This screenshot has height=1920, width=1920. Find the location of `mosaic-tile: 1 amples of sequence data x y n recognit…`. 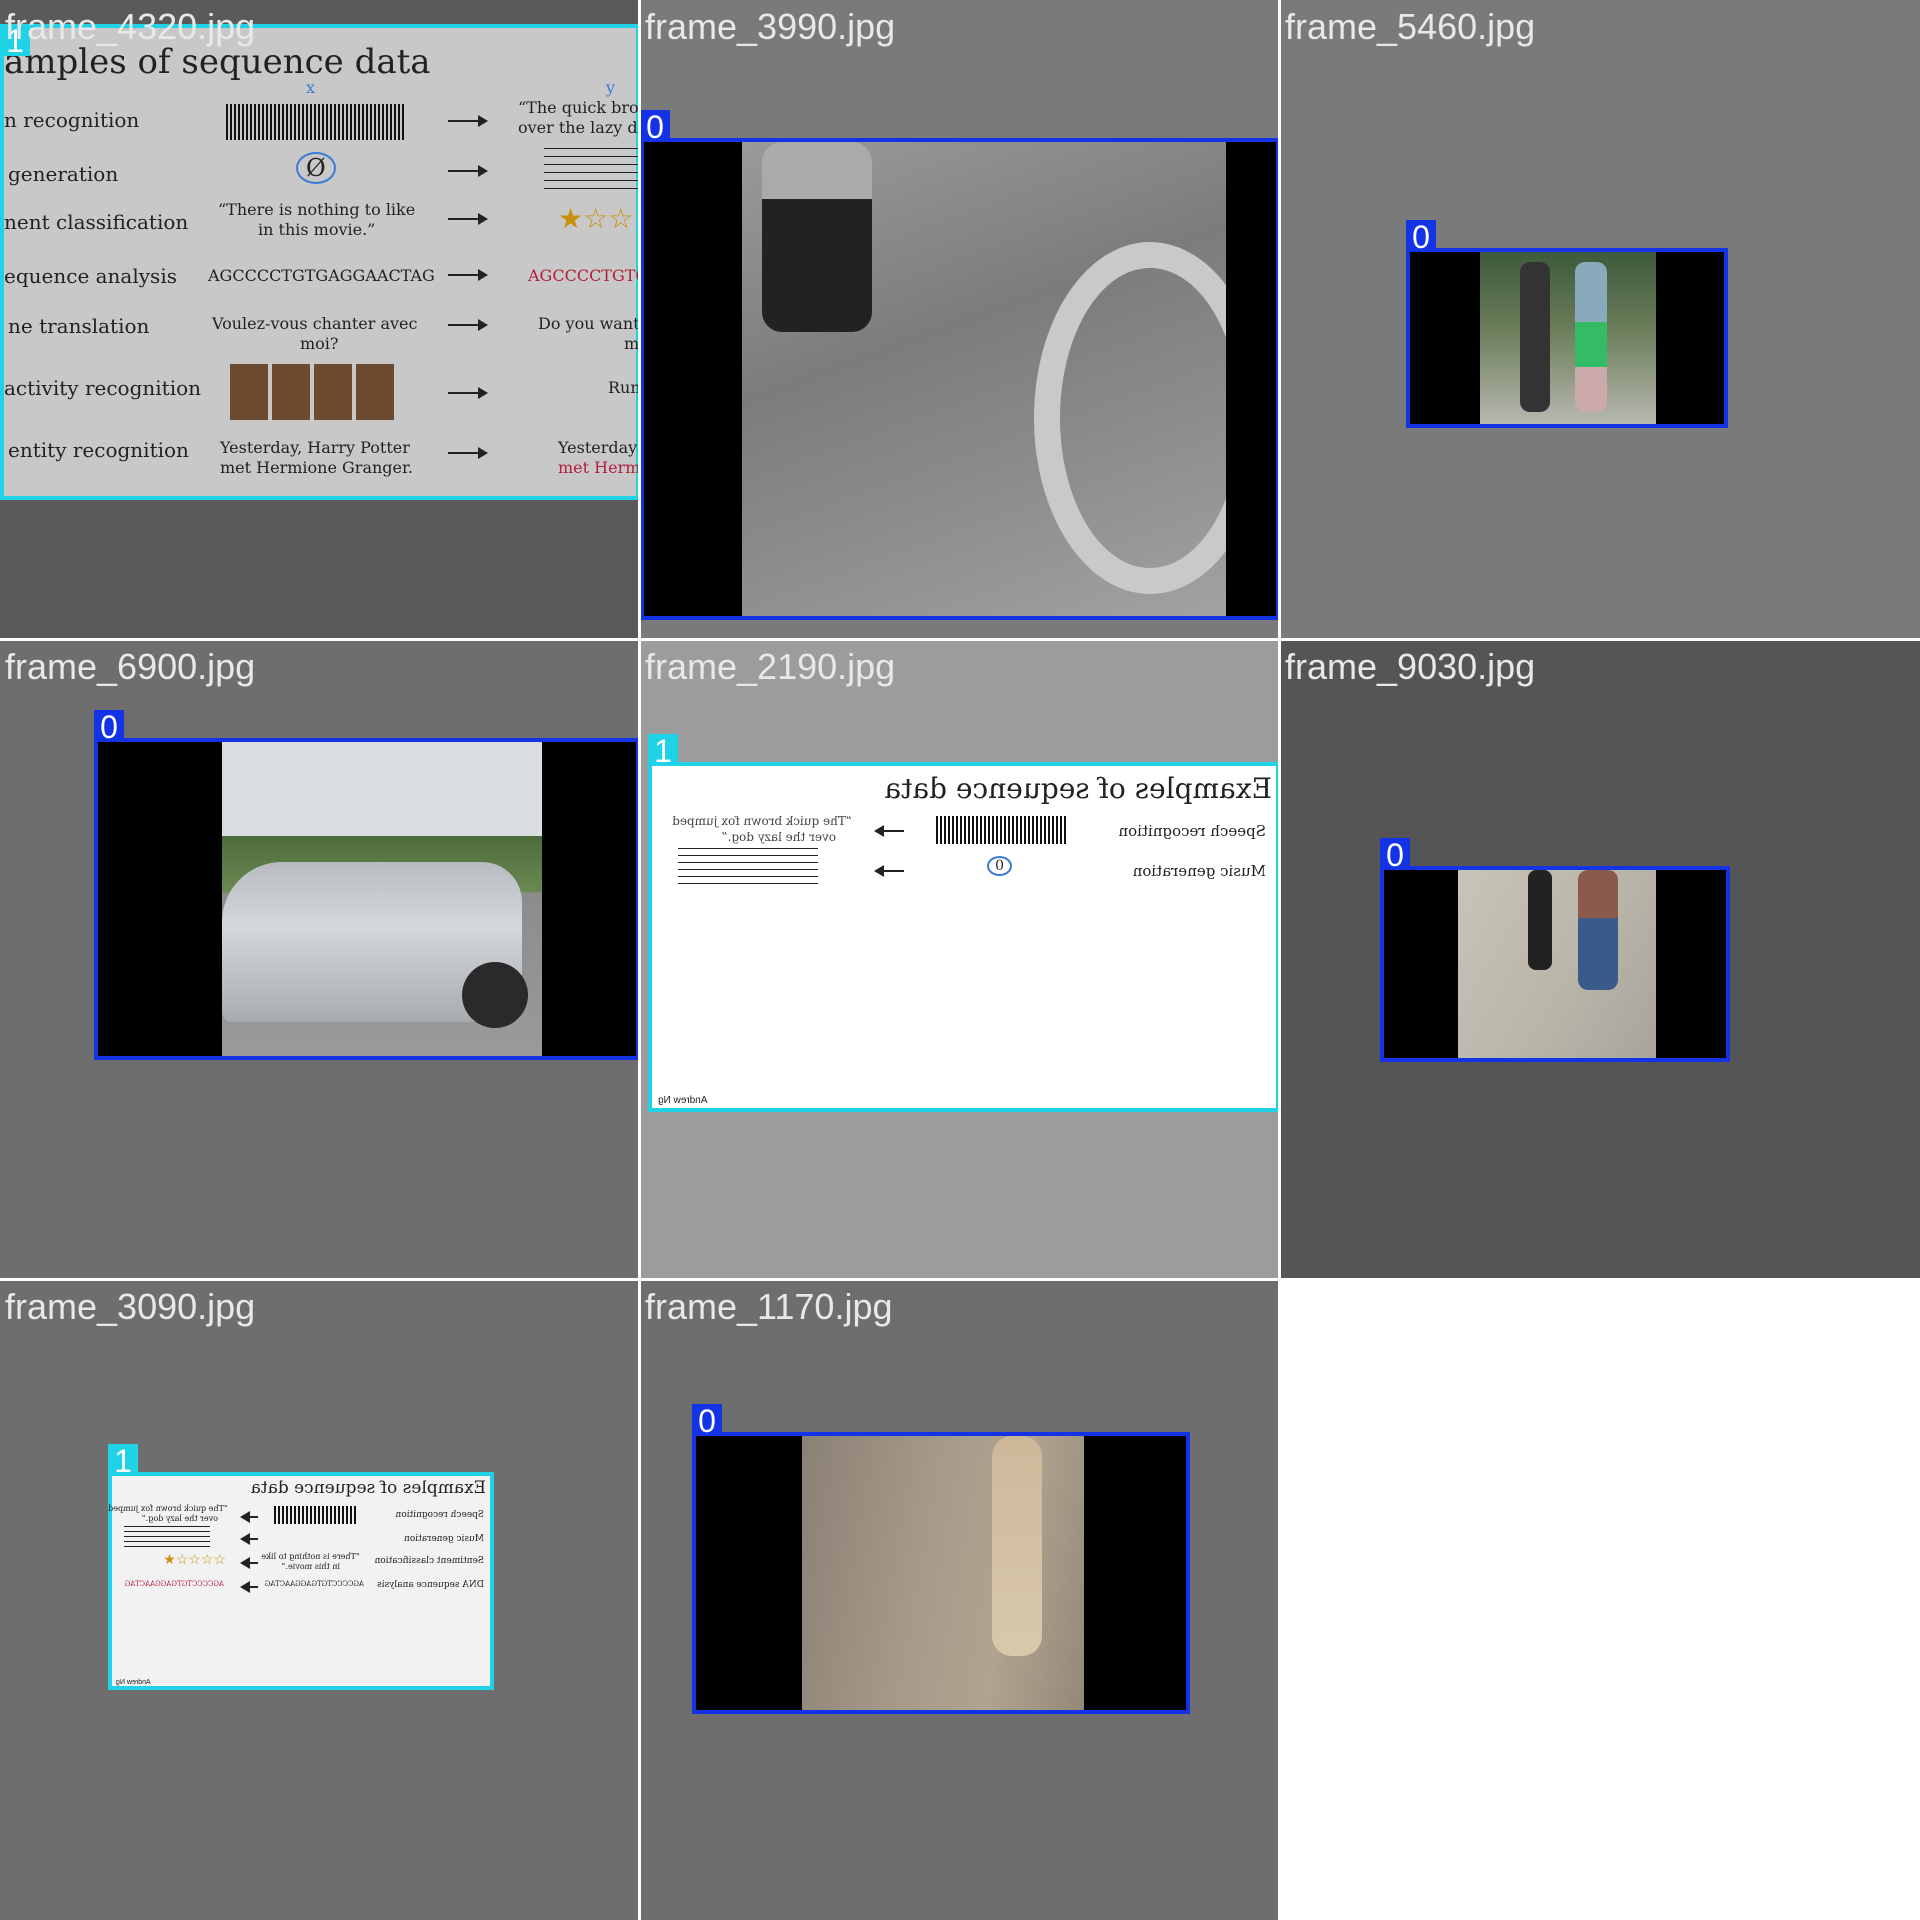

mosaic-tile: 1 amples of sequence data x y n recognit… is located at coordinates (320, 320).